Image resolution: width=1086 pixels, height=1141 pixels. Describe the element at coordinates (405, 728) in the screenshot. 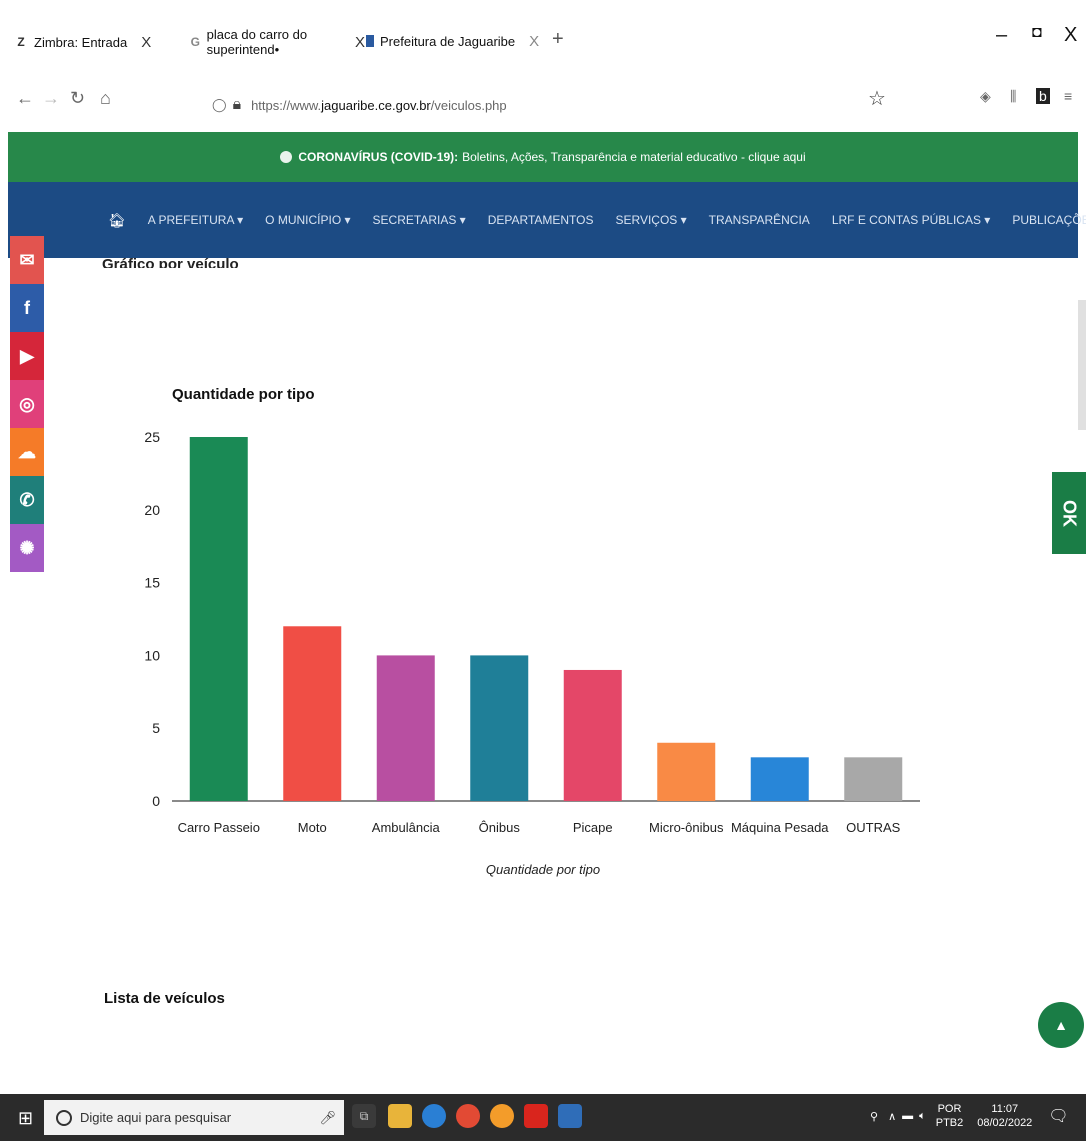

I see `bar-ambulância` at that location.